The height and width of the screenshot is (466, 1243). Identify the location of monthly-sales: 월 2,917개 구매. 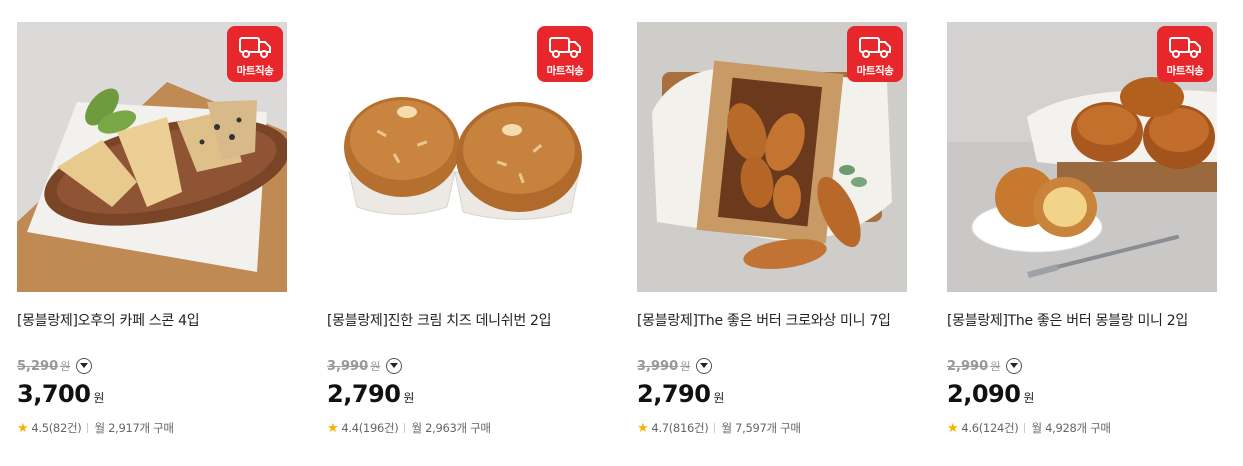
(134, 428).